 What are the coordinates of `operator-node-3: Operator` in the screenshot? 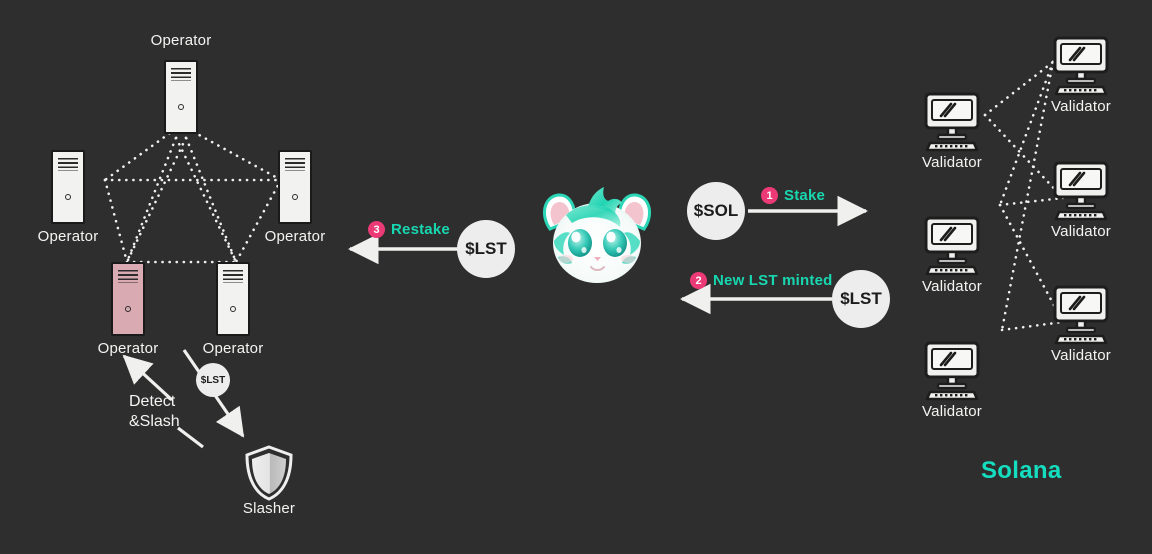 It's located at (295, 197).